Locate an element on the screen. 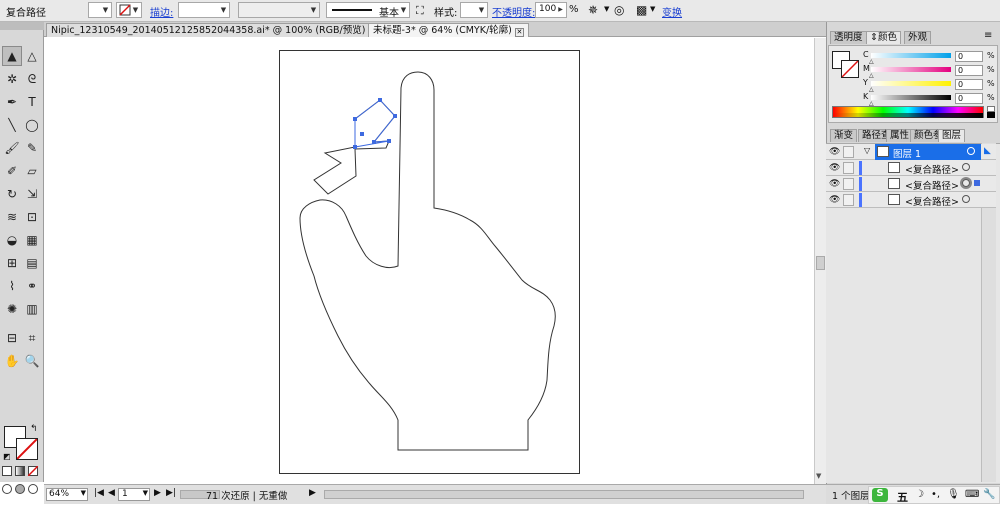 The width and height of the screenshot is (1000, 505). layer-row-1: 👁 ▽ 图层 1 ◣ is located at coordinates (911, 152).